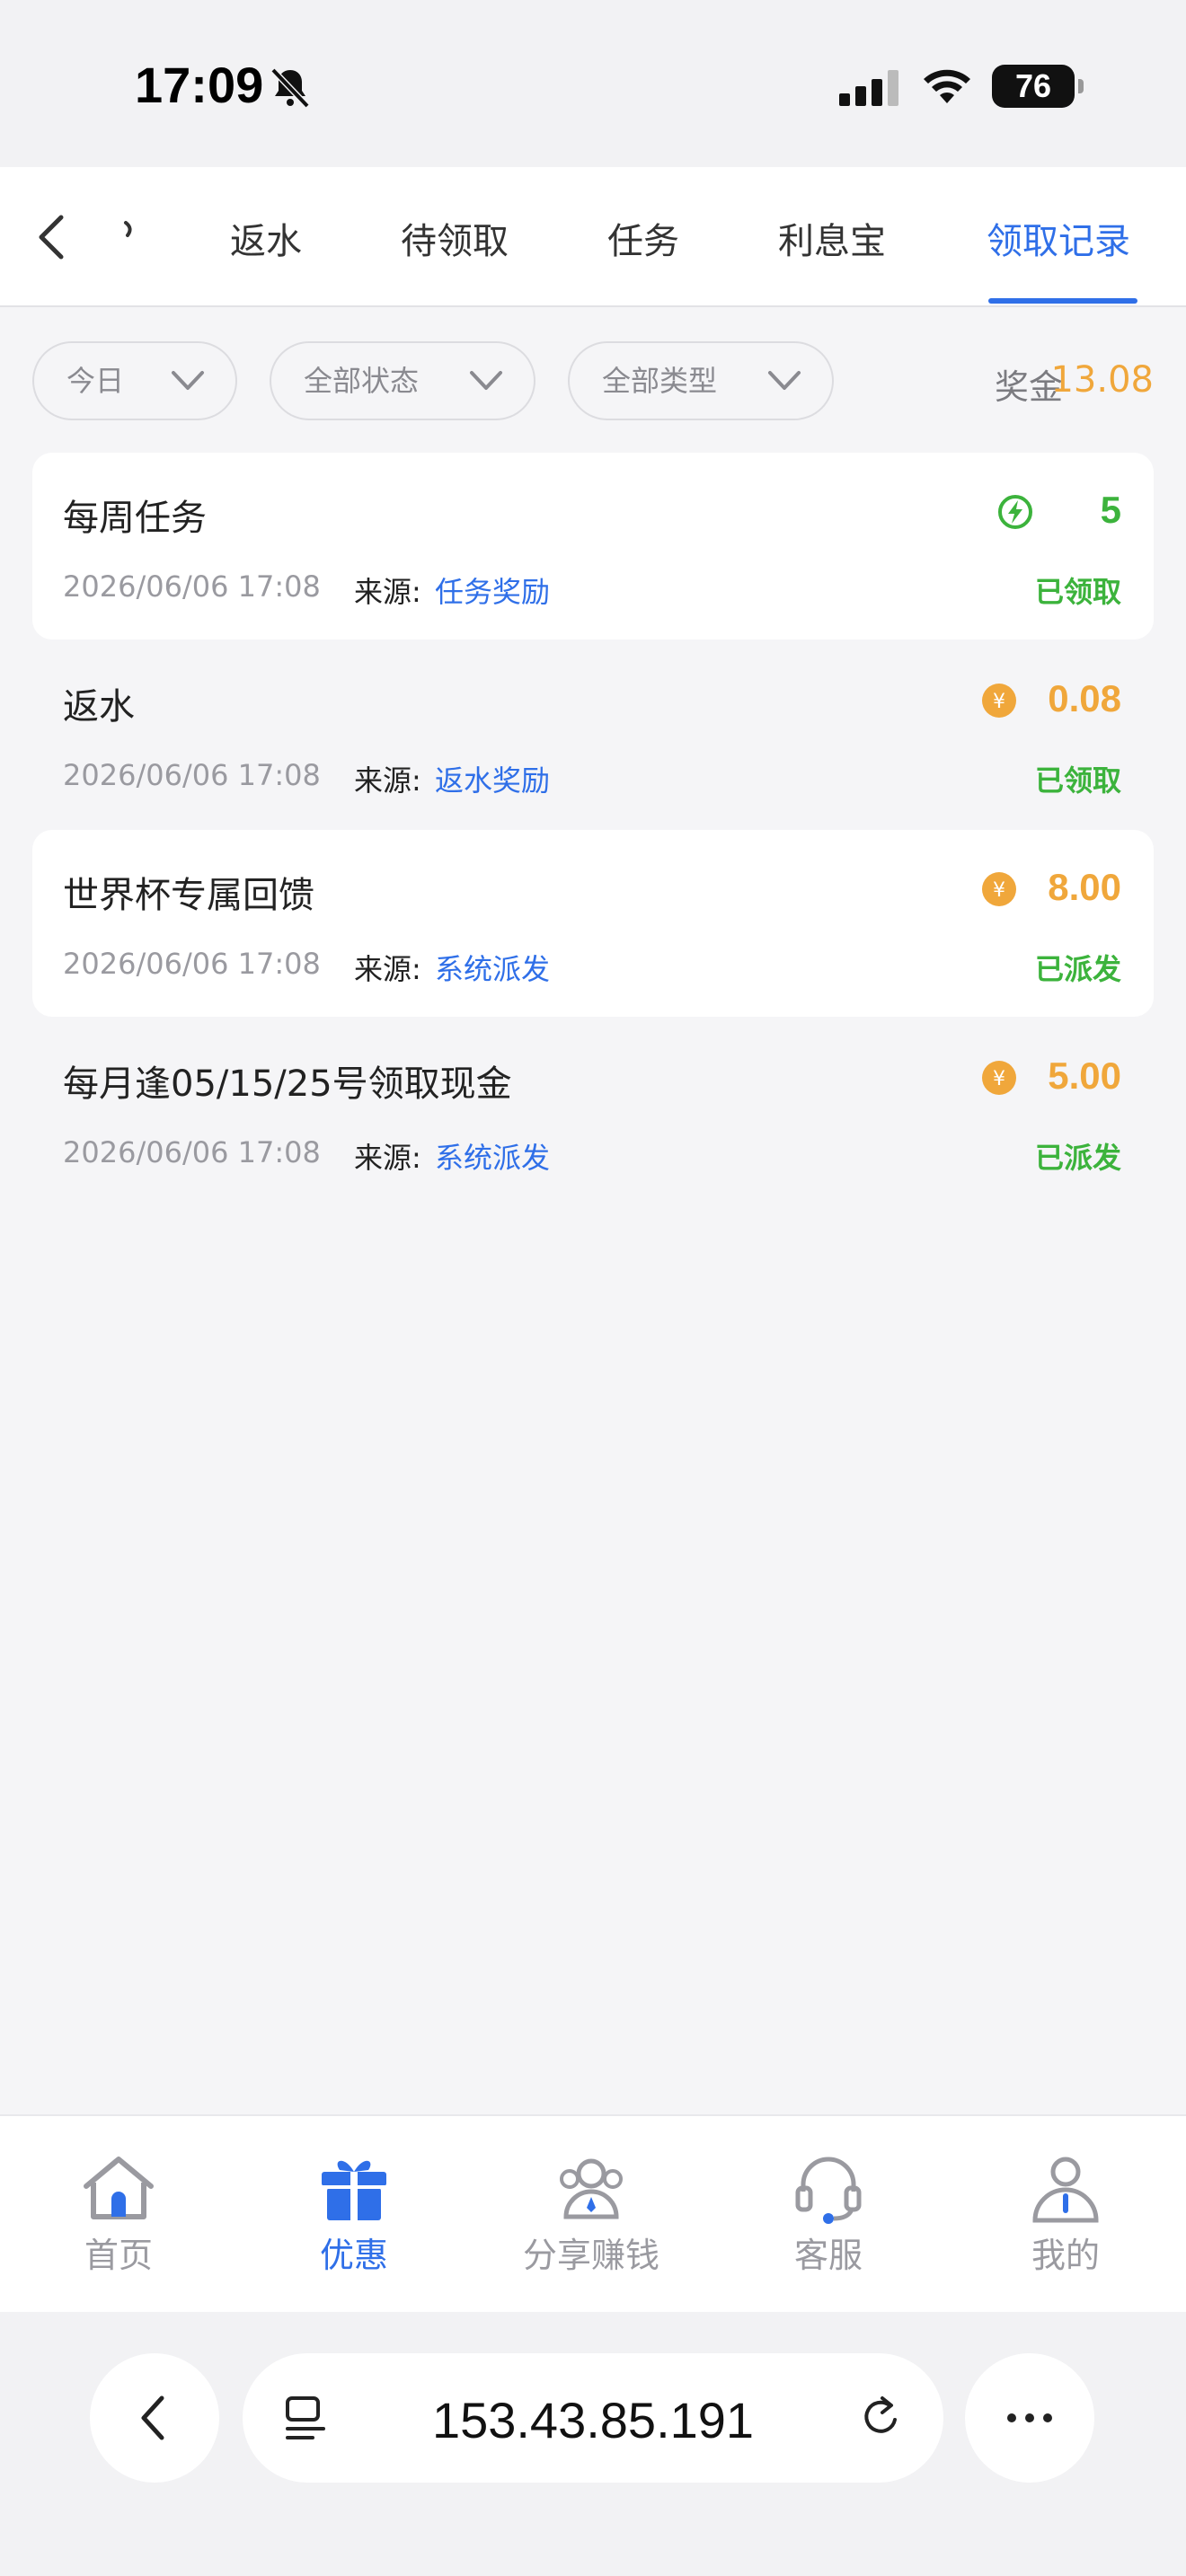  I want to click on home-icon, so click(119, 2188).